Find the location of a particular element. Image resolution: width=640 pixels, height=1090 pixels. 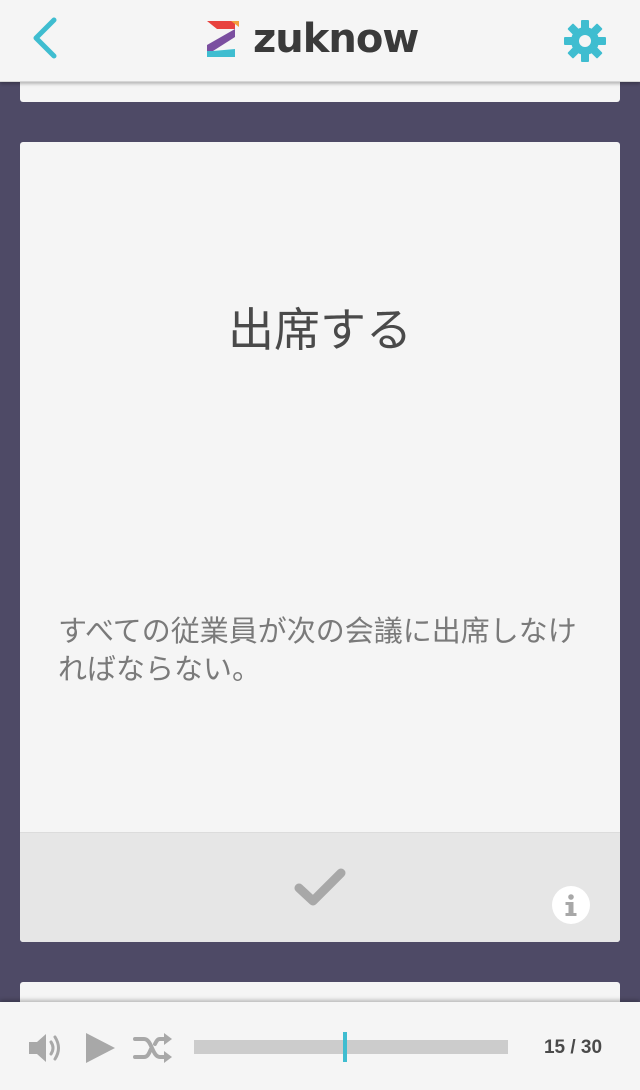

player-bar: 15 / 30 is located at coordinates (320, 1046).